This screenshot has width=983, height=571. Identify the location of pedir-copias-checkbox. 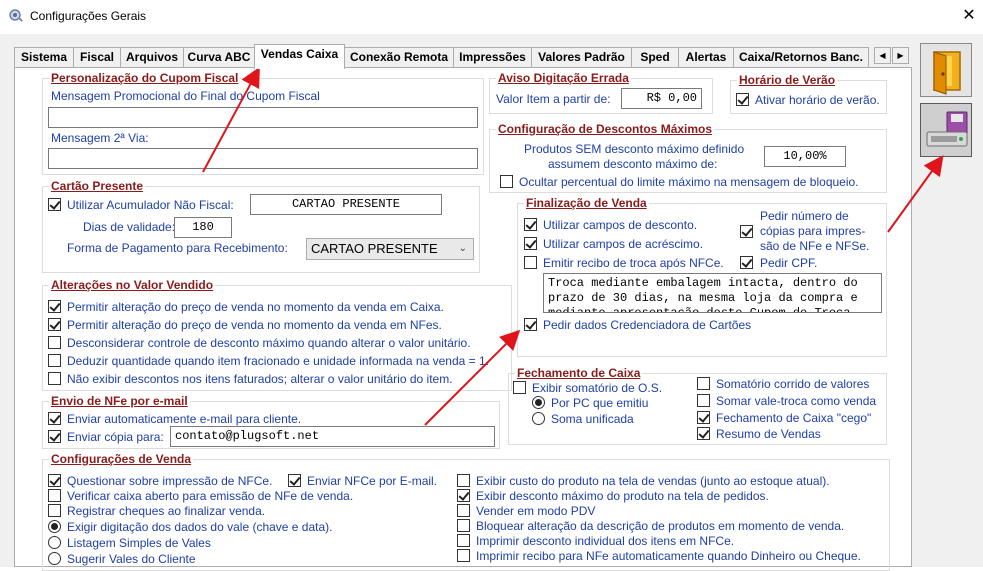
(746, 231).